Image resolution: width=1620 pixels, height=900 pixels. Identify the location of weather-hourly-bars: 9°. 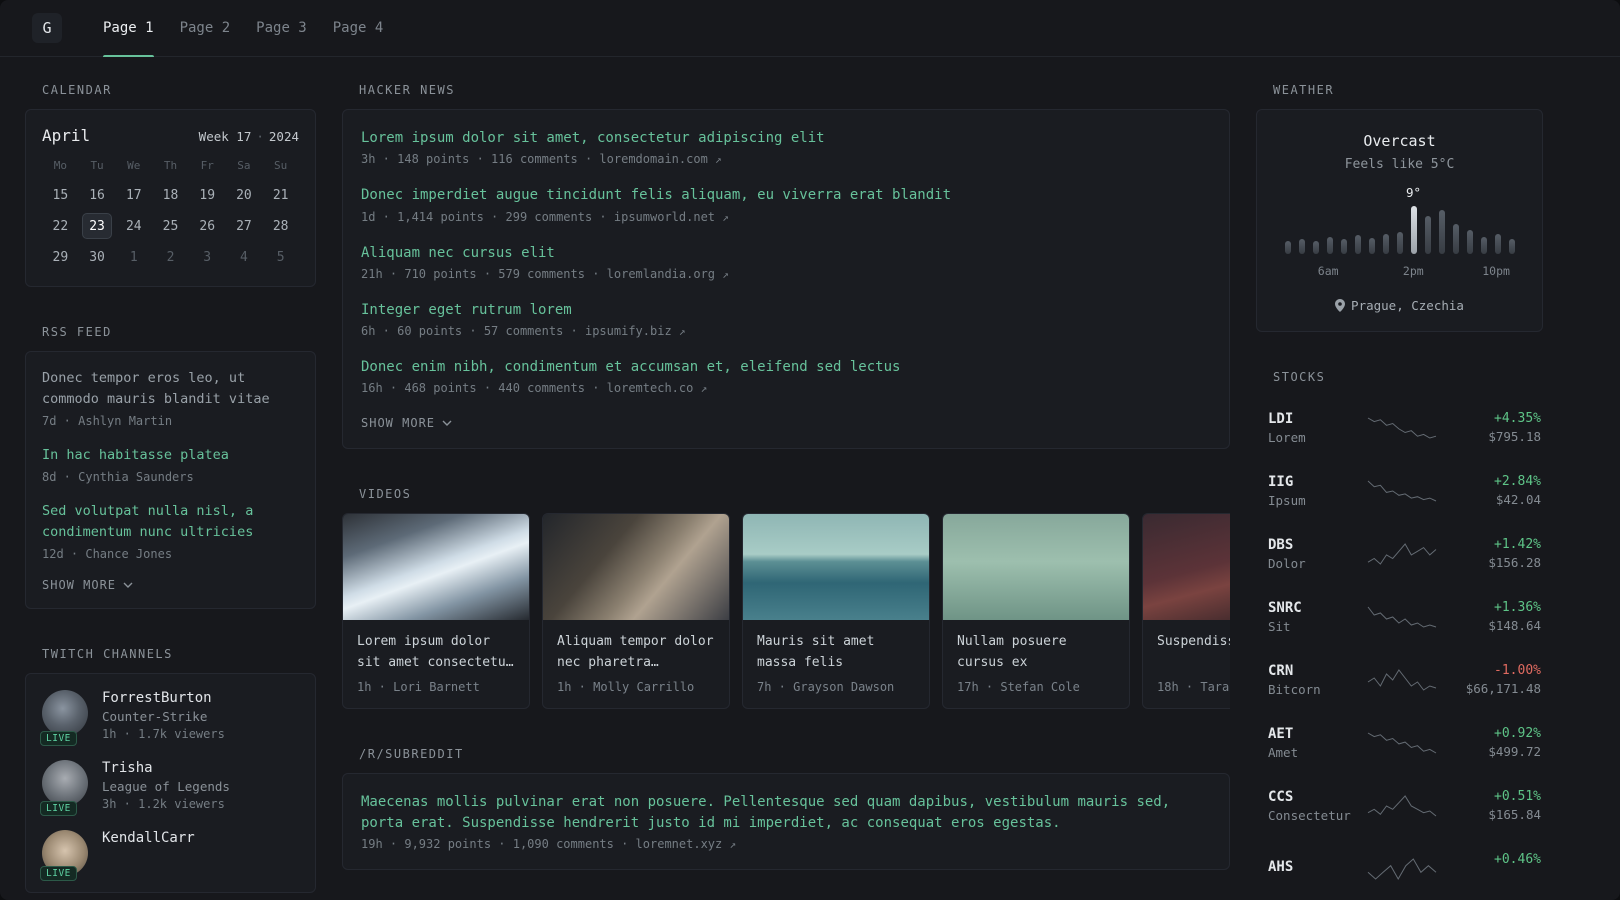
(1399, 219).